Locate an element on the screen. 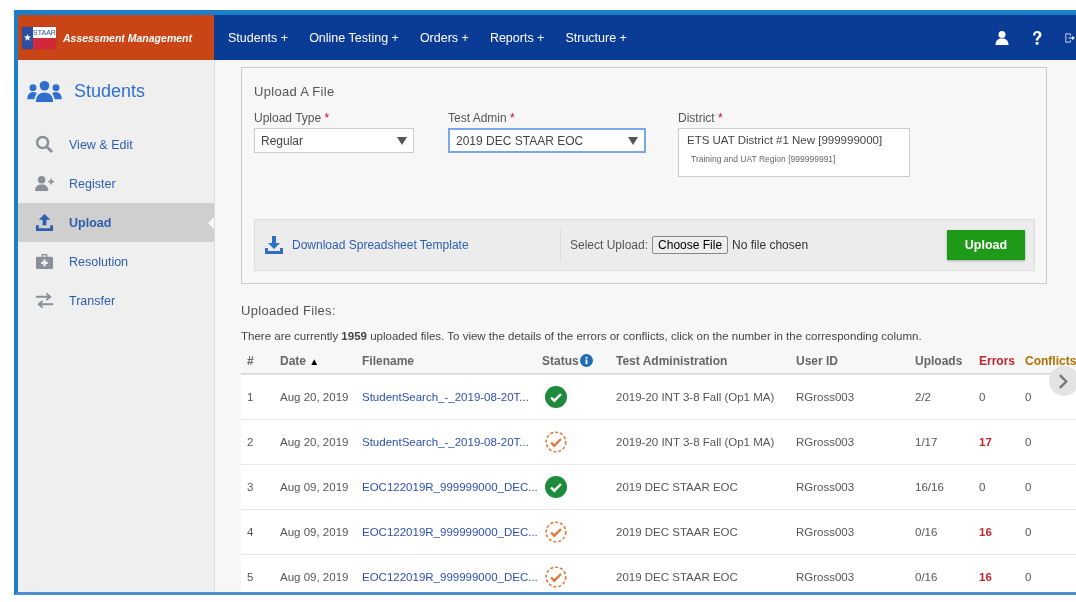  nav-menu-item: Reports + is located at coordinates (517, 37).